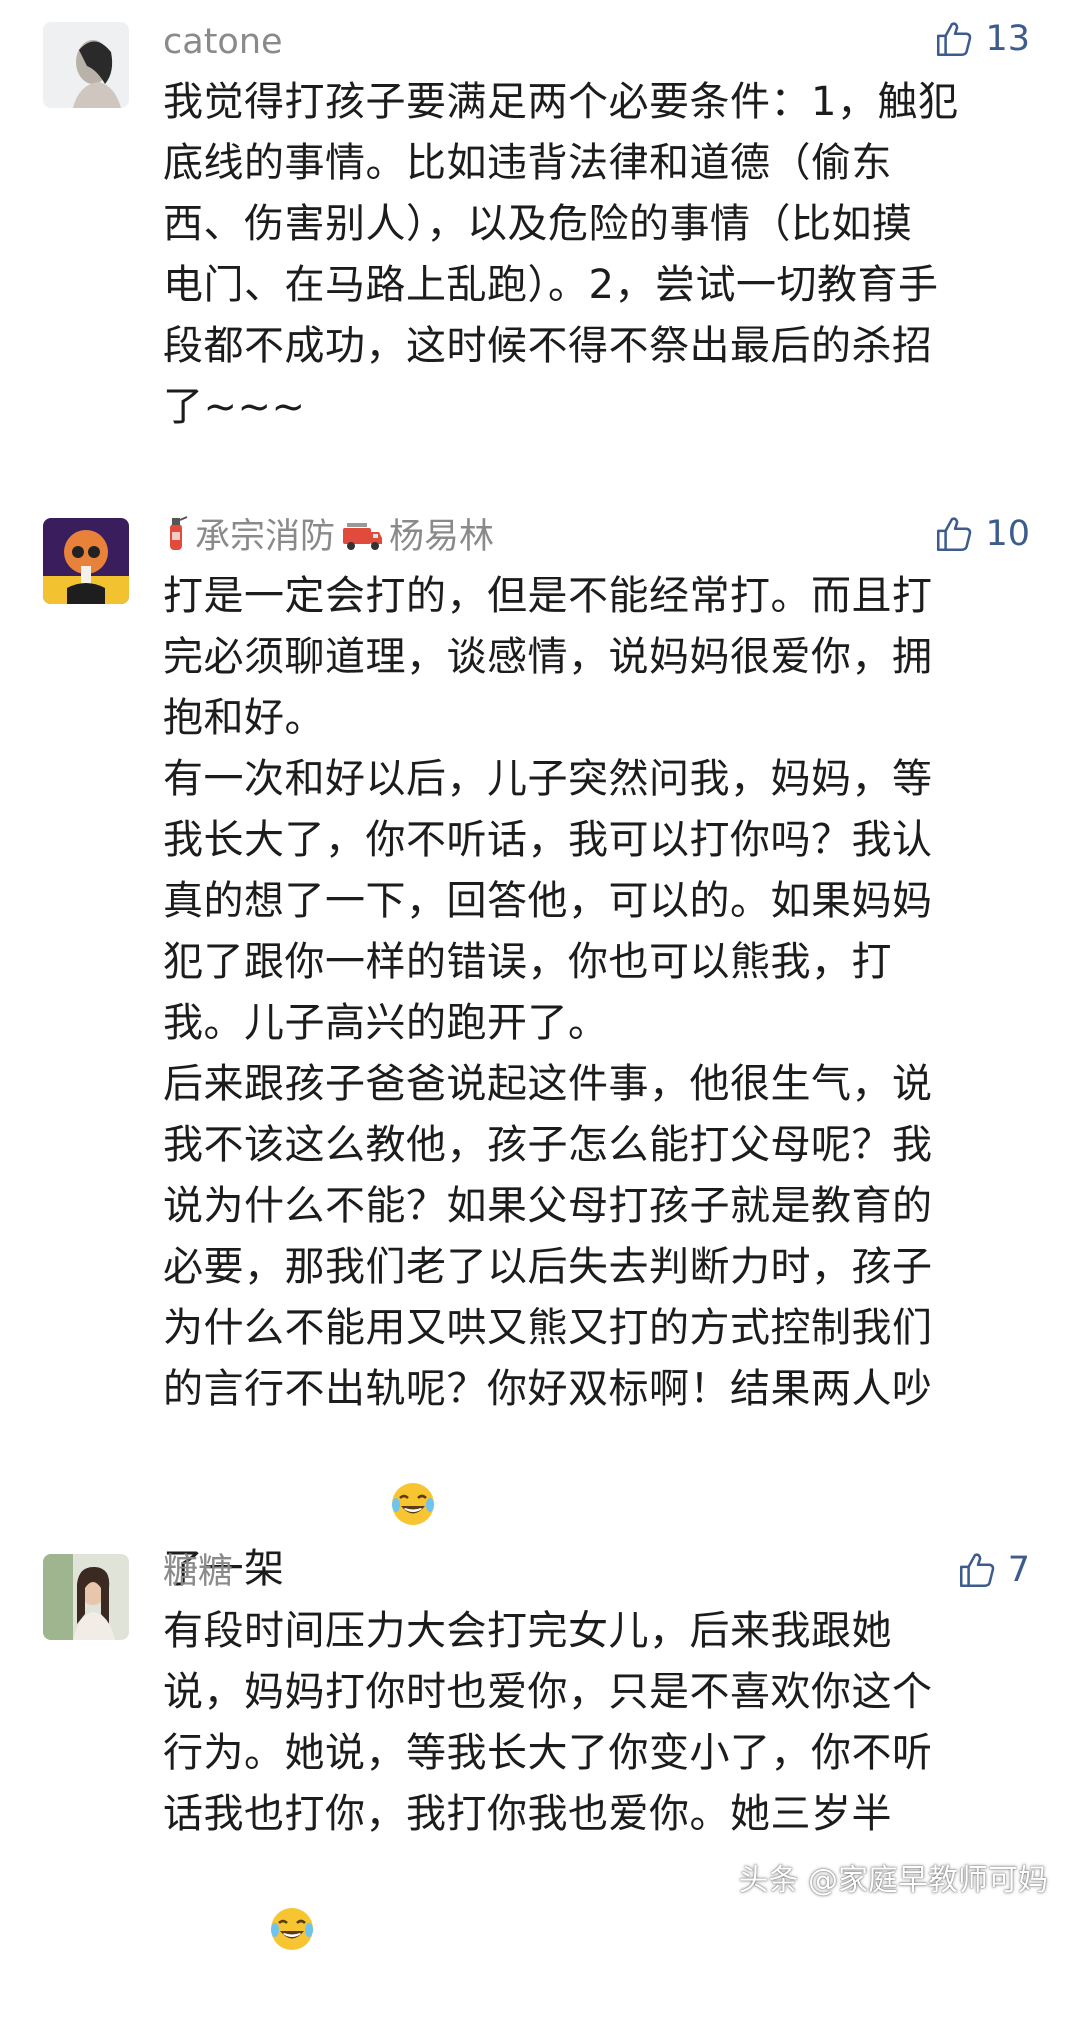  I want to click on text-line: 打是一定会打的，但是不能经常打。而且打, so click(548, 596).